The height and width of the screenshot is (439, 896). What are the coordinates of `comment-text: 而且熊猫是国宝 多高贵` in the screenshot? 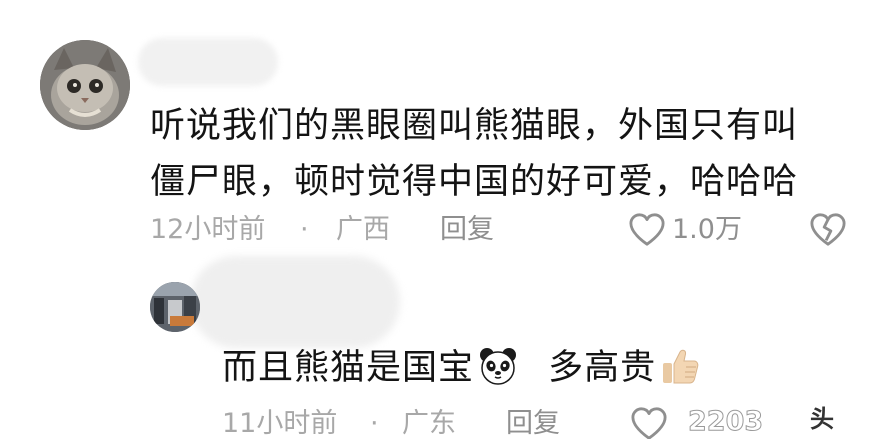 It's located at (463, 368).